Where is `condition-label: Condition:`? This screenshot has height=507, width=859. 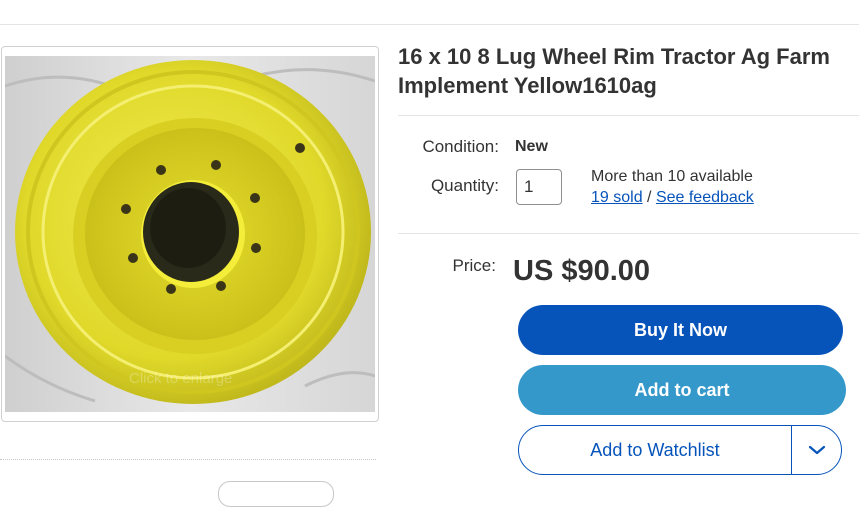 condition-label: Condition: is located at coordinates (460, 146).